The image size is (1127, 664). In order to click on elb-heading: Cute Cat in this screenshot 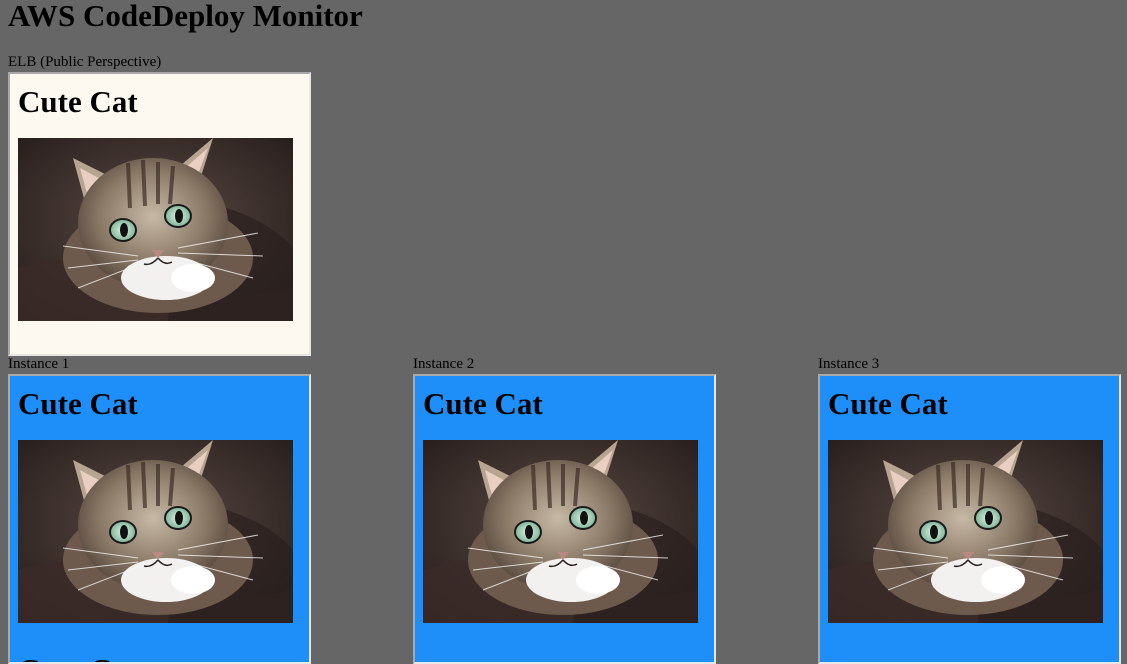, I will do `click(78, 101)`.